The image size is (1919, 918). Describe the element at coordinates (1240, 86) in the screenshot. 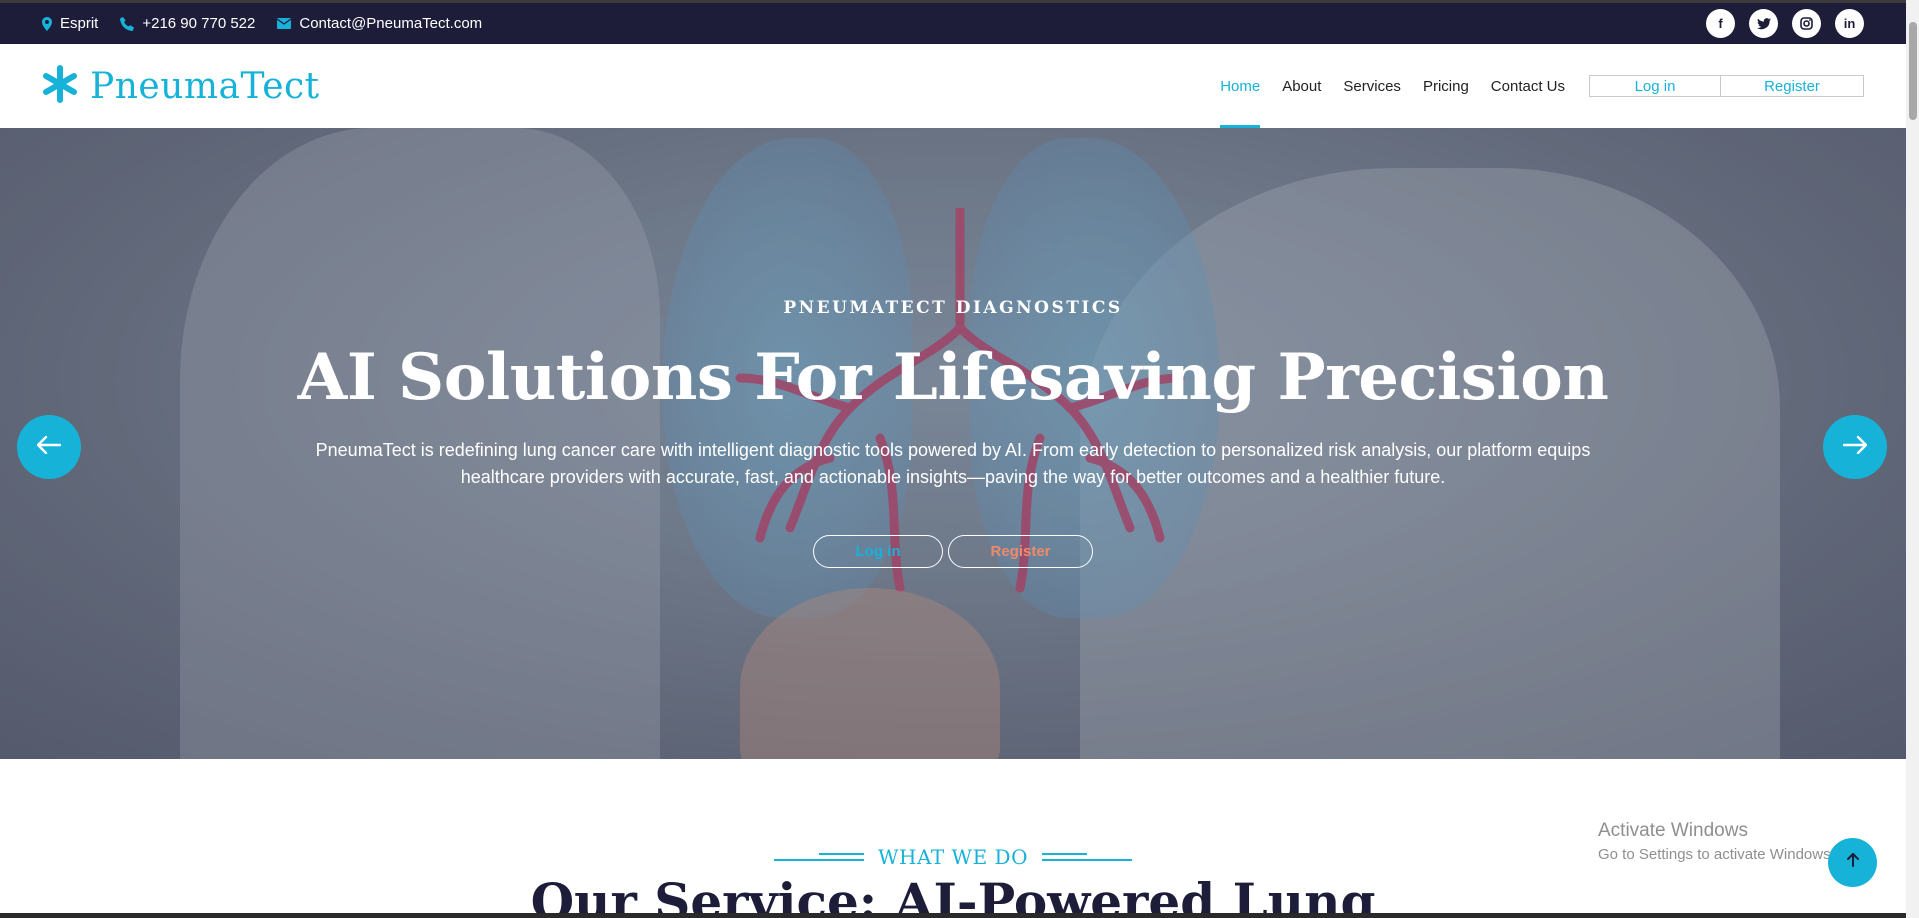

I see `nav-item-home: Home` at that location.